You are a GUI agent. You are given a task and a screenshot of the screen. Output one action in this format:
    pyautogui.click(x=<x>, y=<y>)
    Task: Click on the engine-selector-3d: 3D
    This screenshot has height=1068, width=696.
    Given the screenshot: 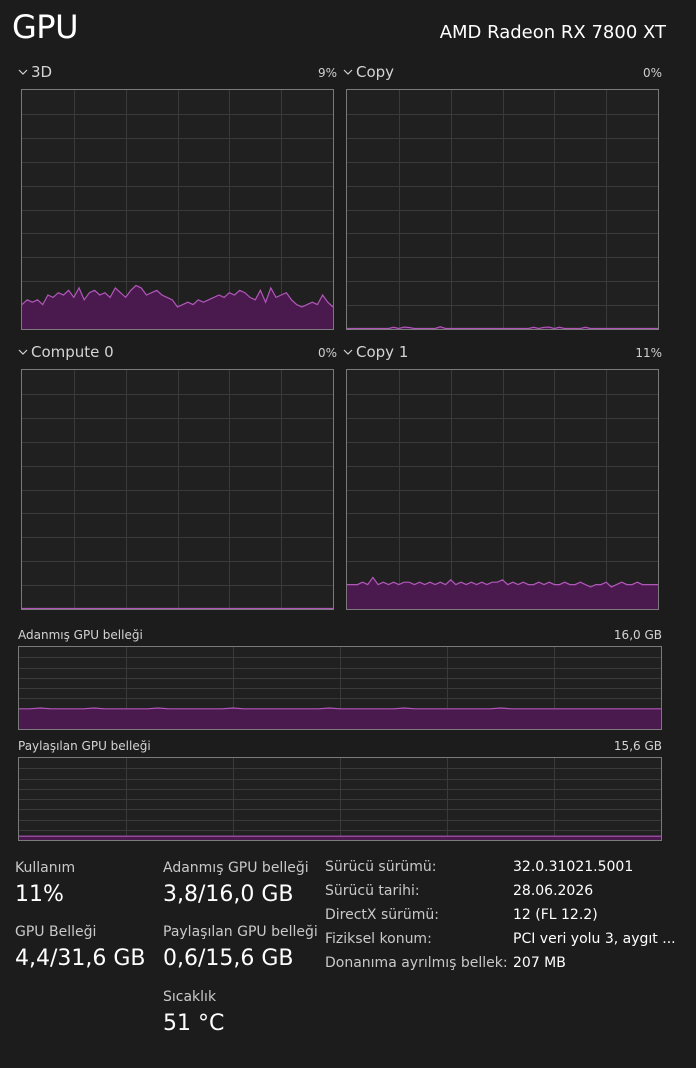 What is the action you would take?
    pyautogui.click(x=35, y=72)
    